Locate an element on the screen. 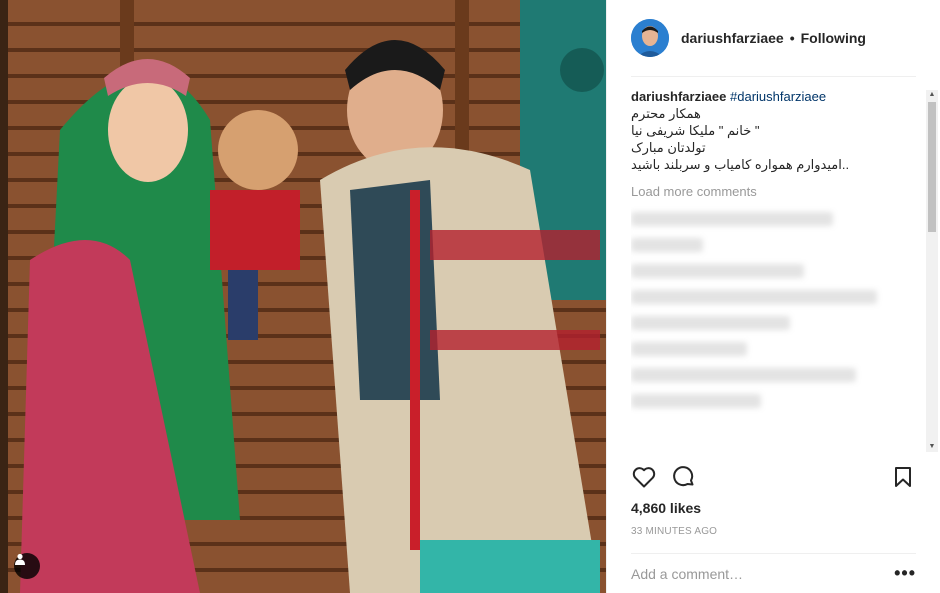 This screenshot has width=940, height=593. post-header: dariushfarziaee • Following is located at coordinates (773, 38).